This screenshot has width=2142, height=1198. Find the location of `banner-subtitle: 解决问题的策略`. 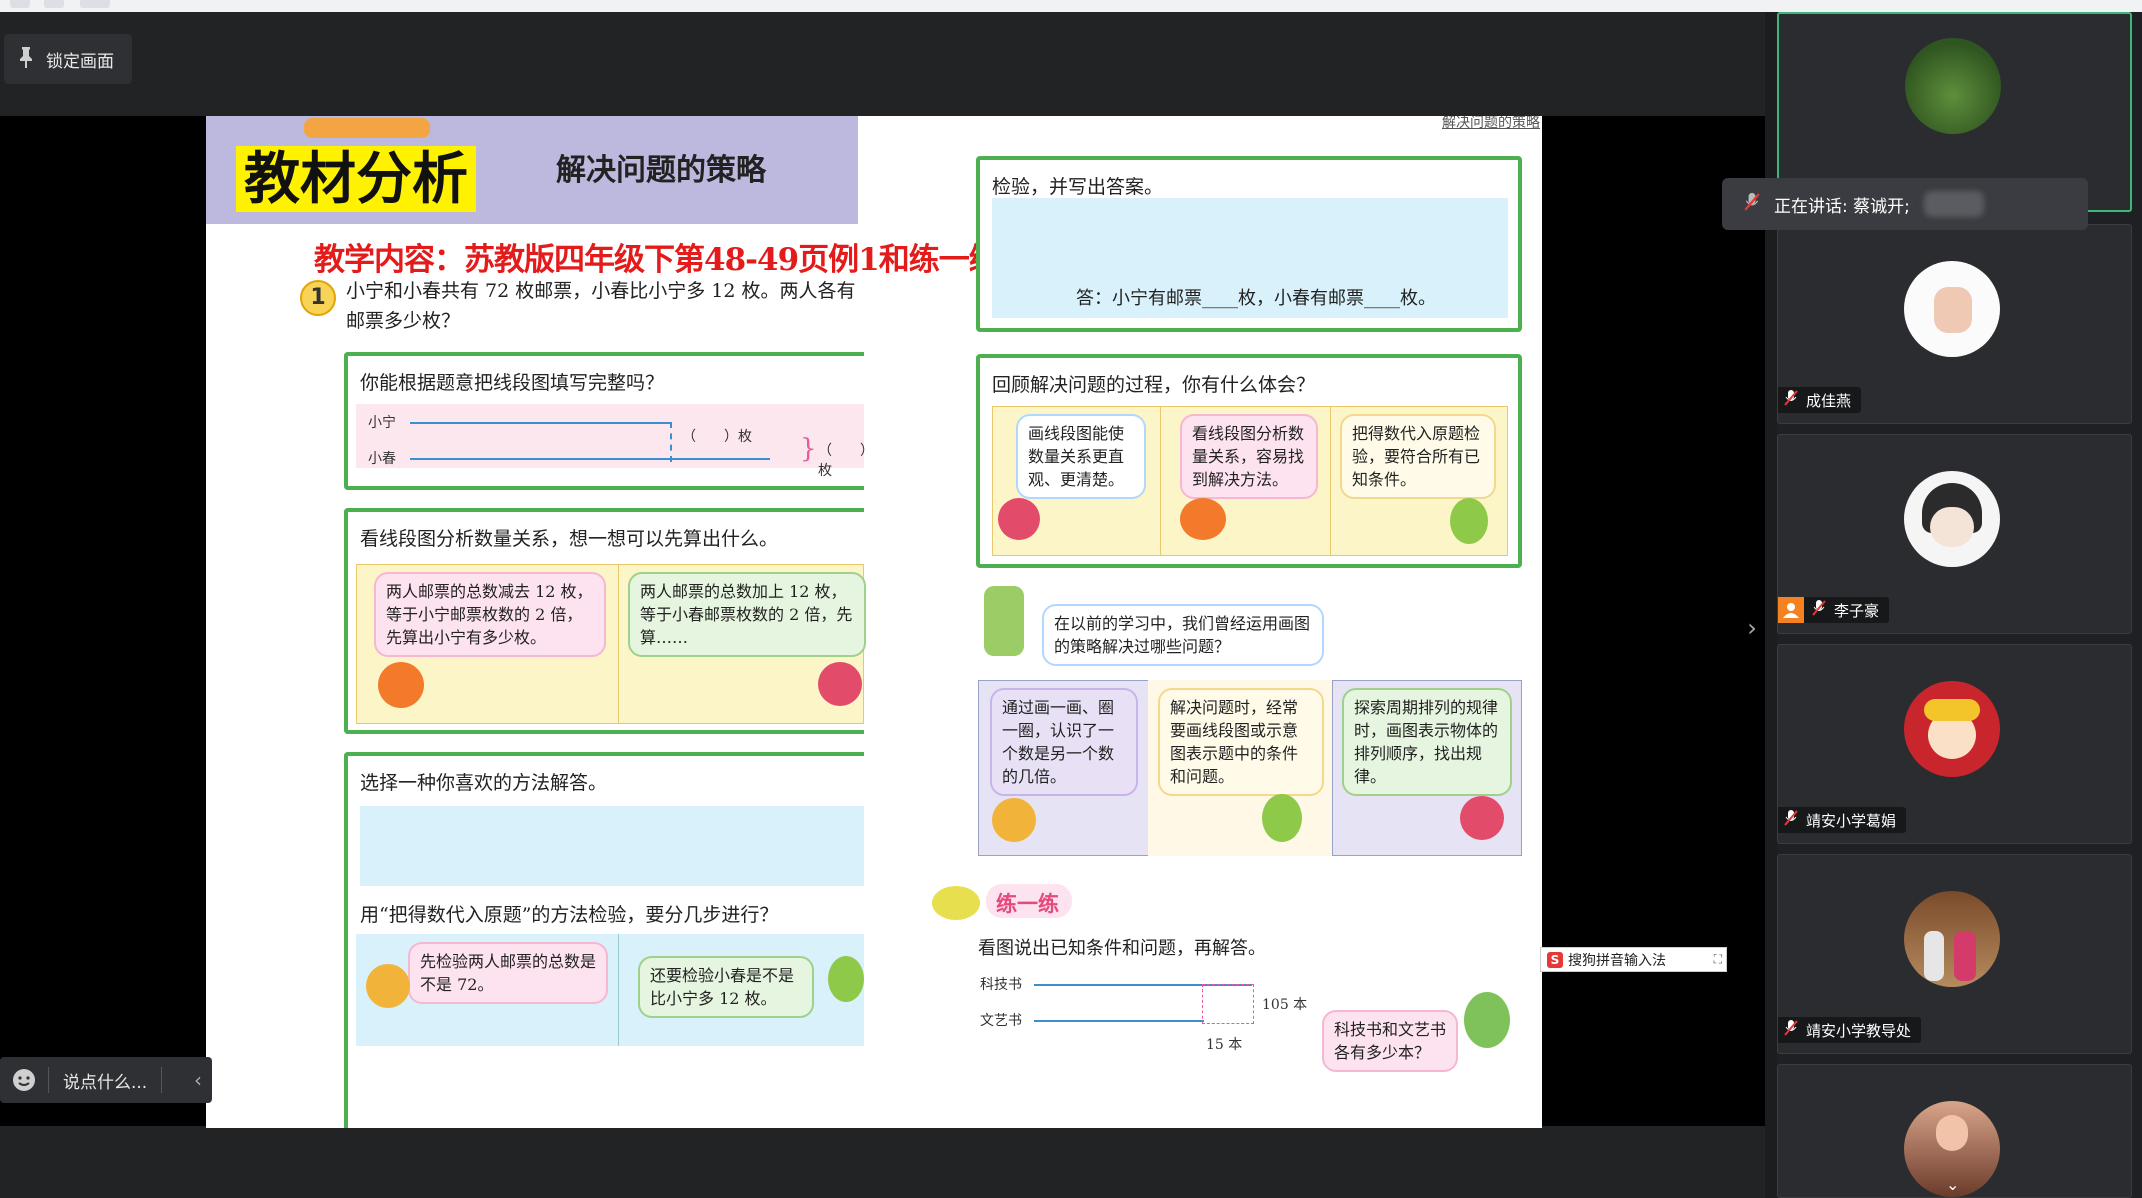

banner-subtitle: 解决问题的策略 is located at coordinates (661, 170).